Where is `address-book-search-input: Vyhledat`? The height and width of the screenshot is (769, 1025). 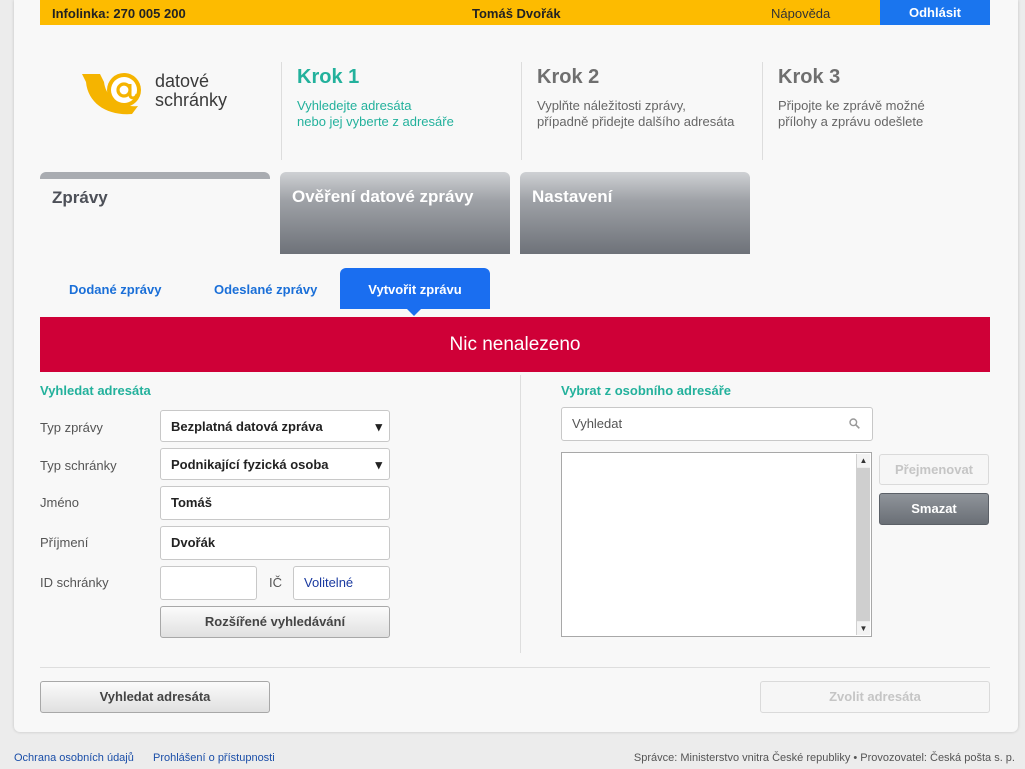 address-book-search-input: Vyhledat is located at coordinates (717, 424).